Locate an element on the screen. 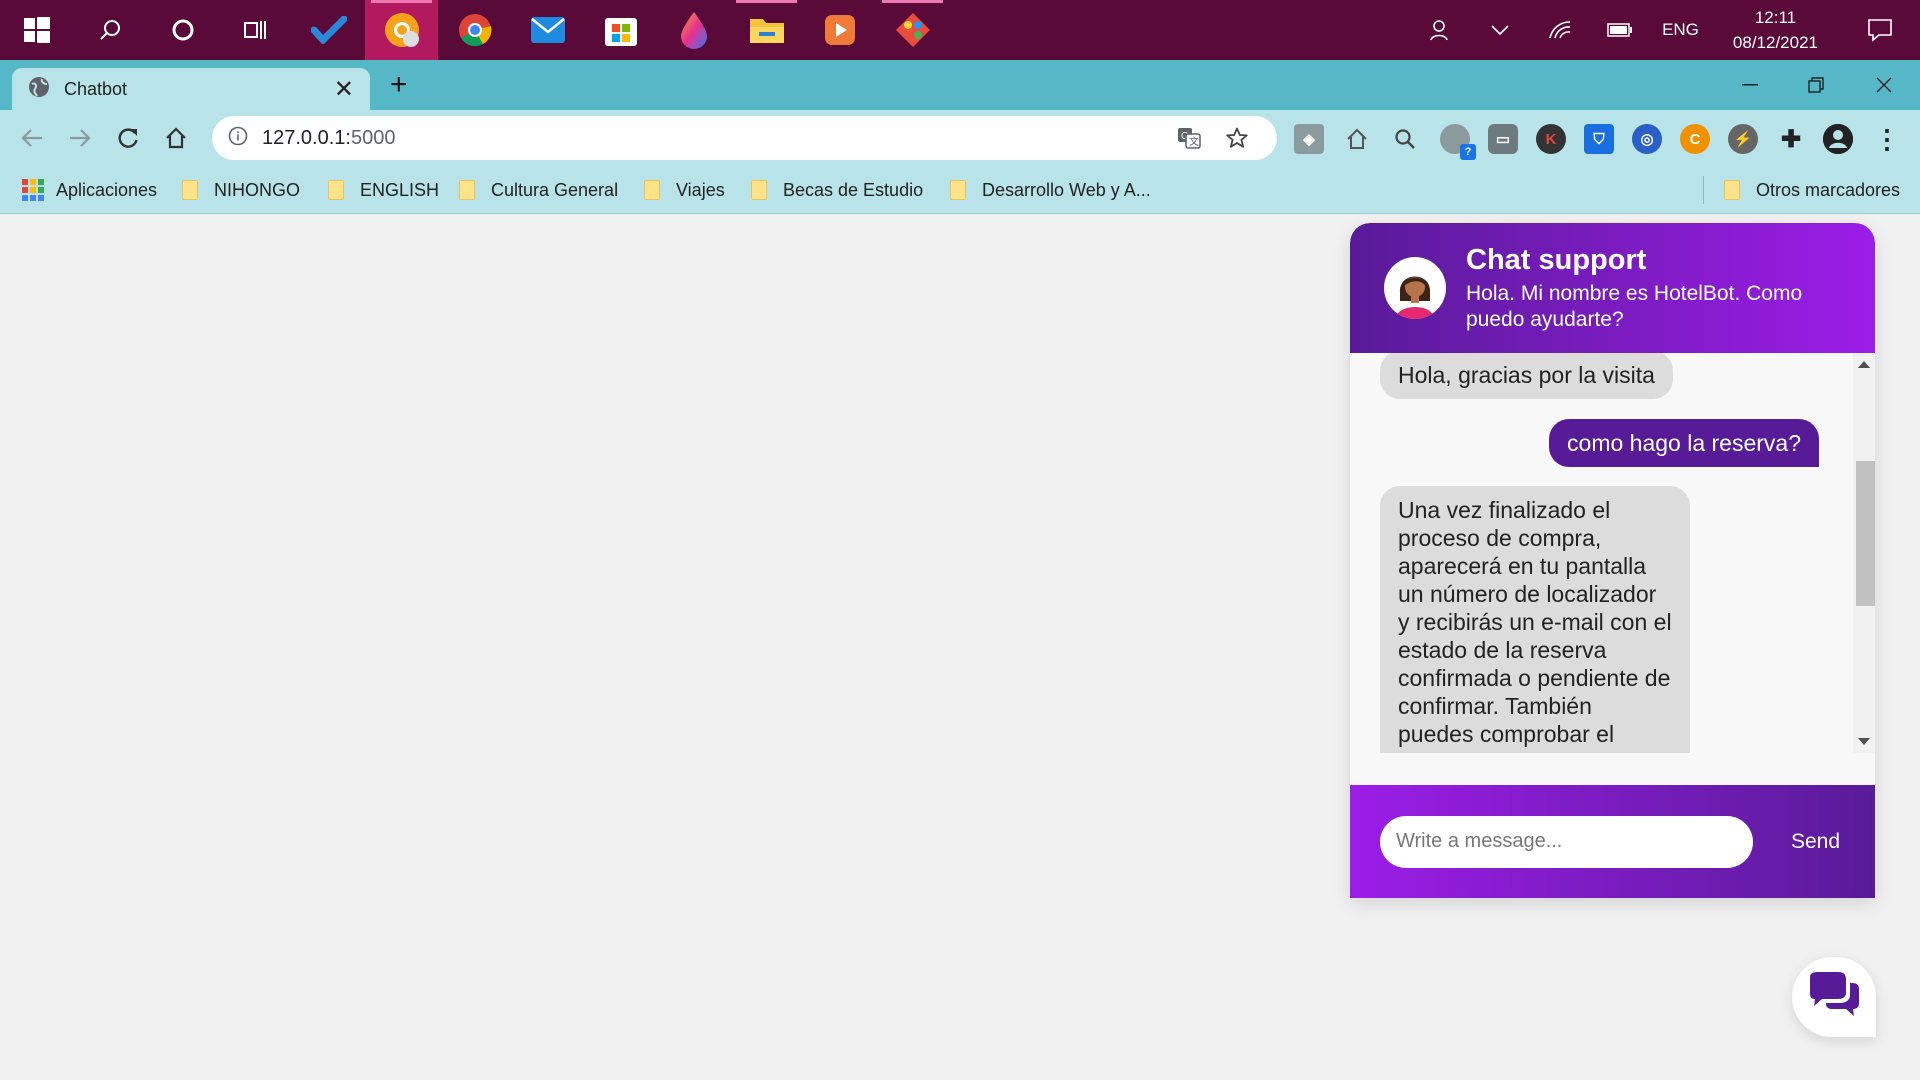 The image size is (1920, 1080). translate-icon: G文 is located at coordinates (1189, 138).